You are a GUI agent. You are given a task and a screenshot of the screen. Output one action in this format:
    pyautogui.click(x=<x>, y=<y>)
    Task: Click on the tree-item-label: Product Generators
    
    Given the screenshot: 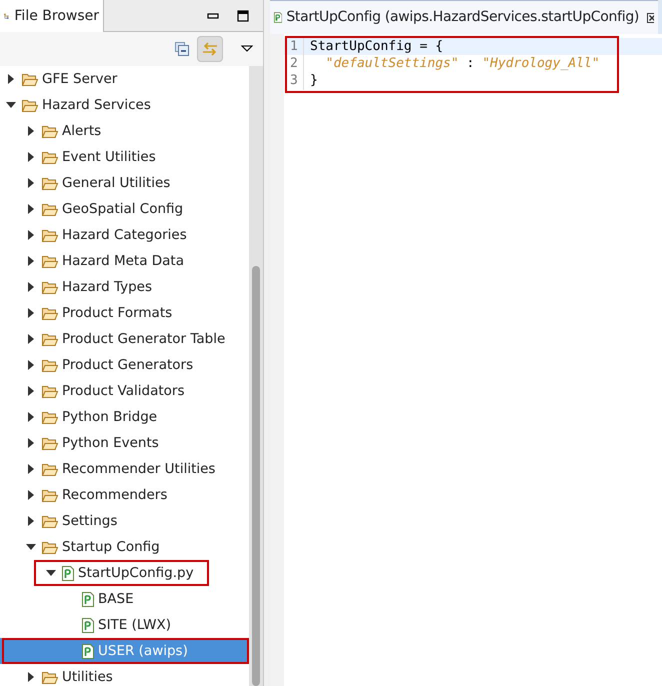 What is the action you would take?
    pyautogui.click(x=128, y=365)
    